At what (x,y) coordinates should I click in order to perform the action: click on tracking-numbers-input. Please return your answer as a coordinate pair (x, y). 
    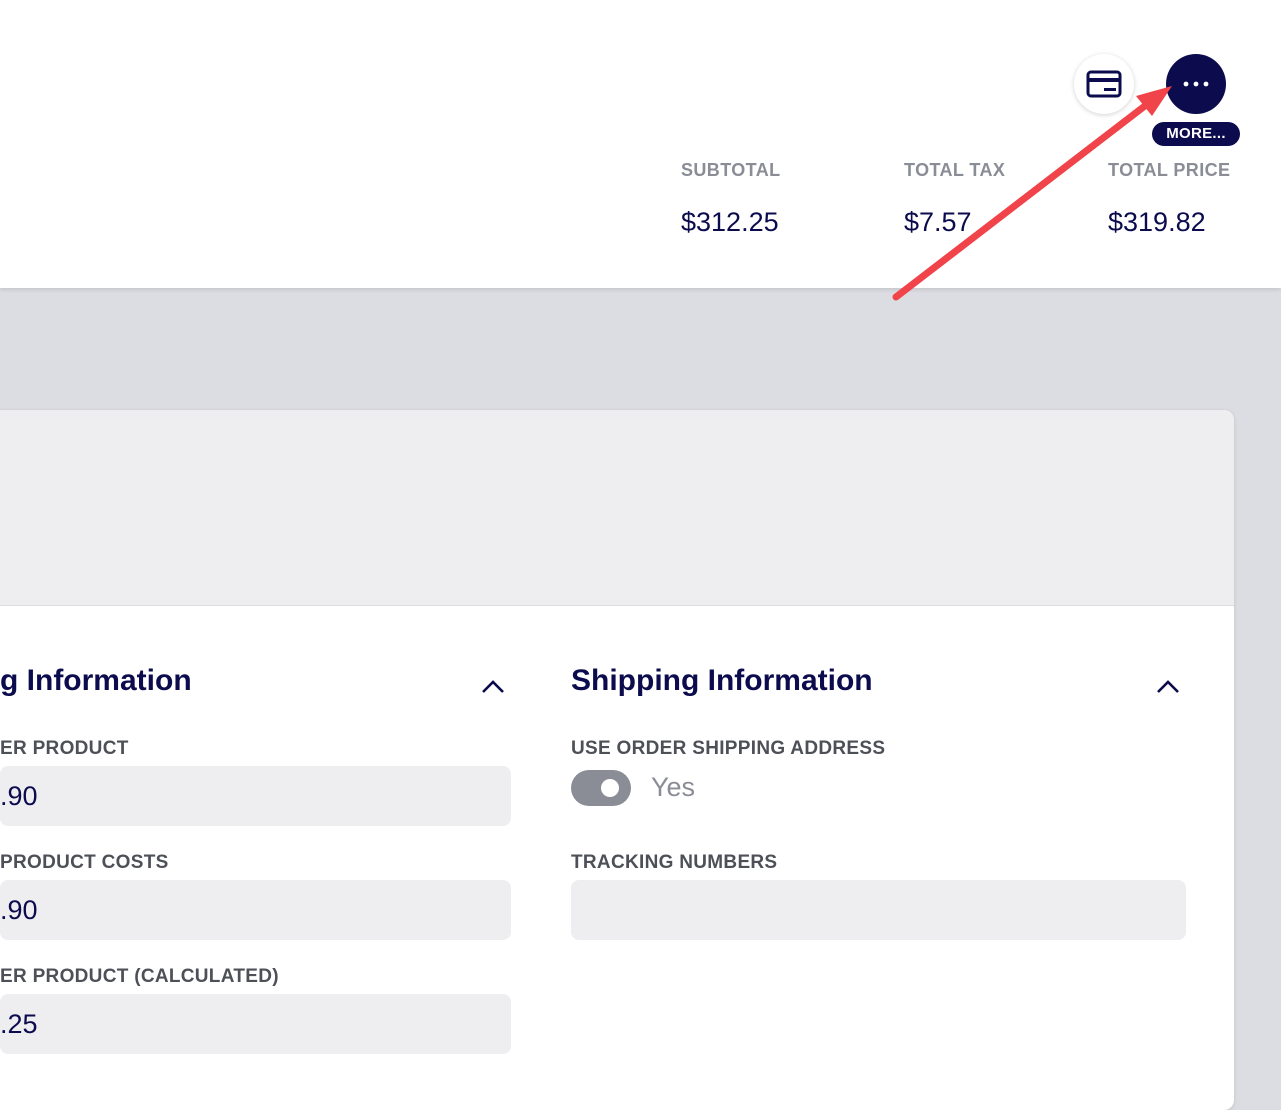
    Looking at the image, I should click on (878, 910).